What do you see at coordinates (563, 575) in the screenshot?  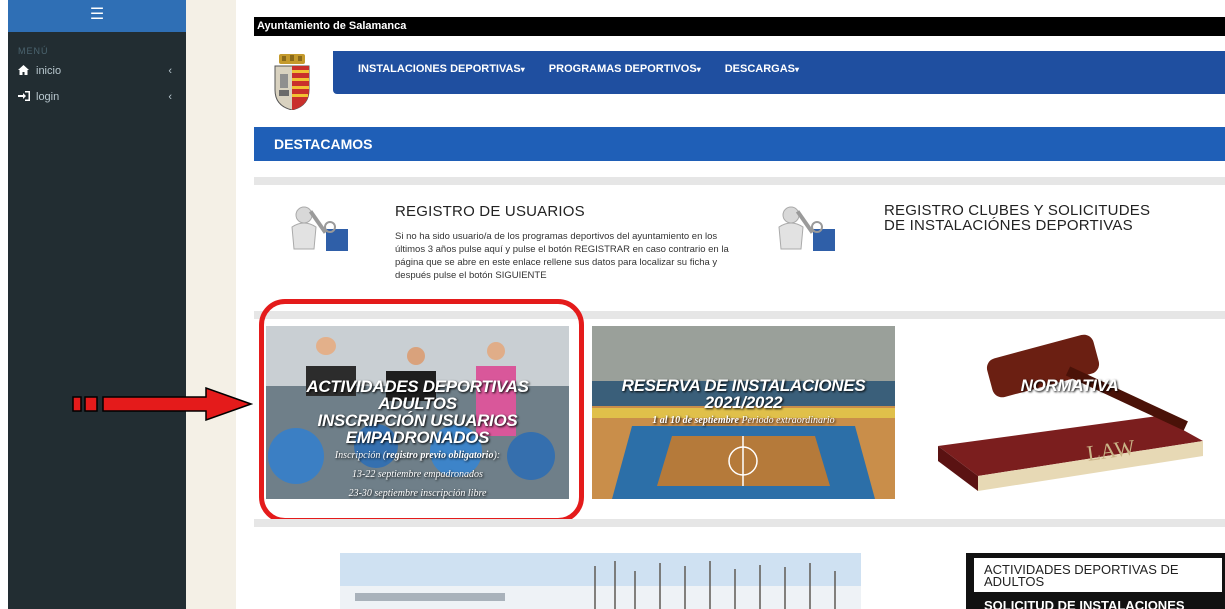 I see `outdoor-landscape-photo` at bounding box center [563, 575].